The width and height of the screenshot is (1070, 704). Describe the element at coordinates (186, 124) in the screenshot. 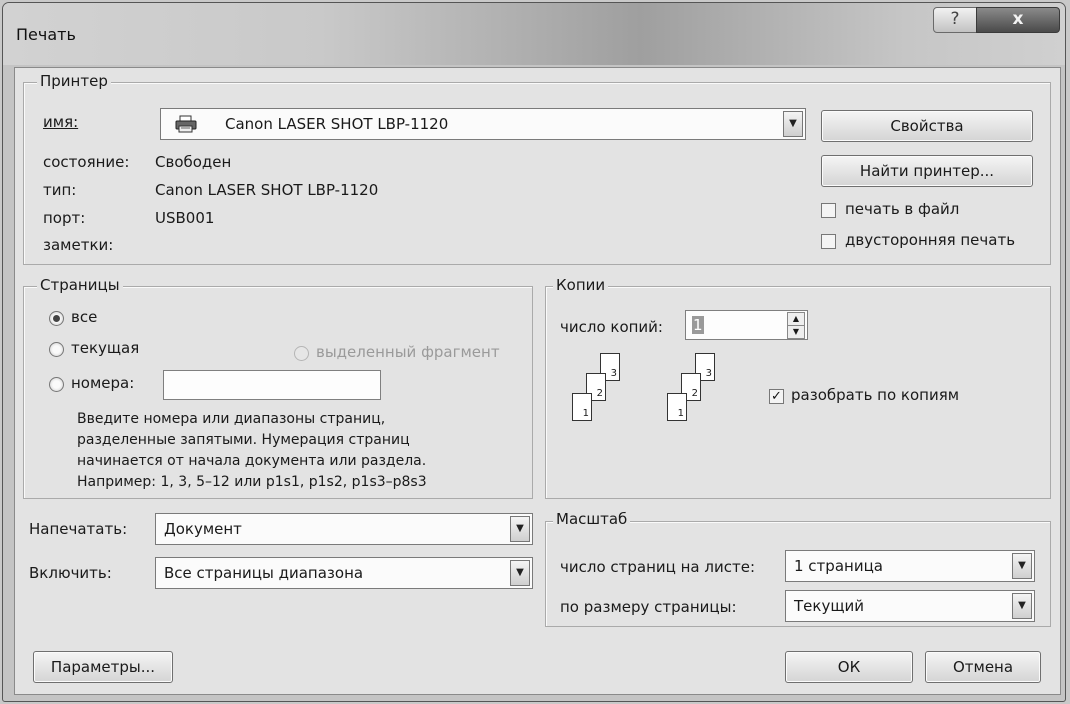

I see `printer-icon` at that location.